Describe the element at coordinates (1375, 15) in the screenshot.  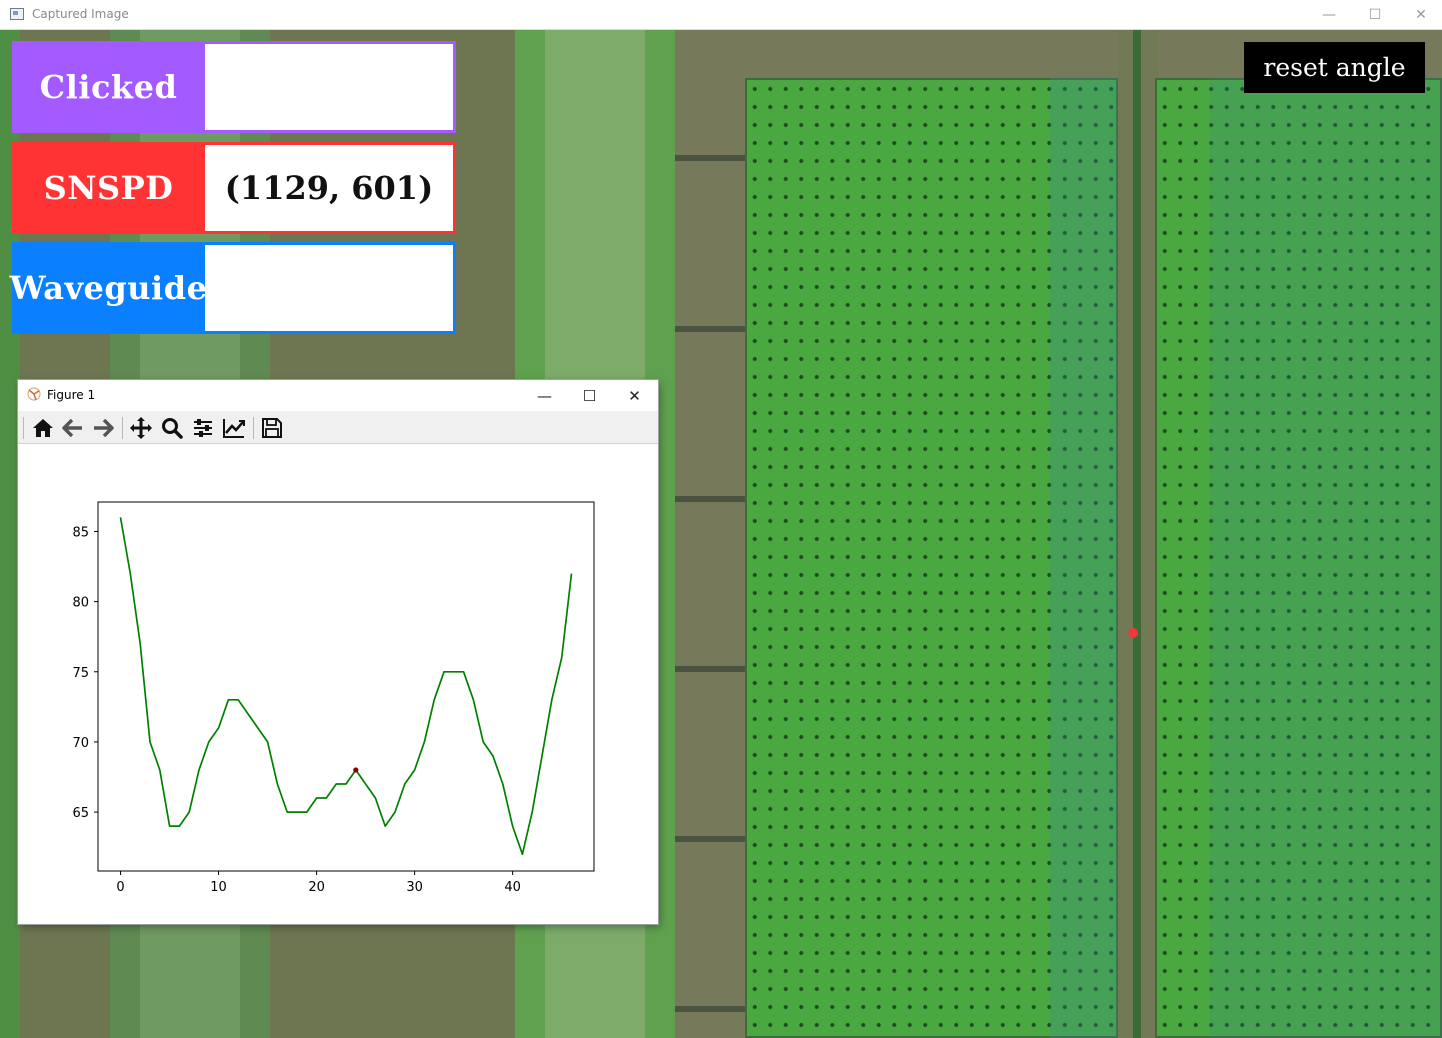
I see `maximize-button: ☐` at that location.